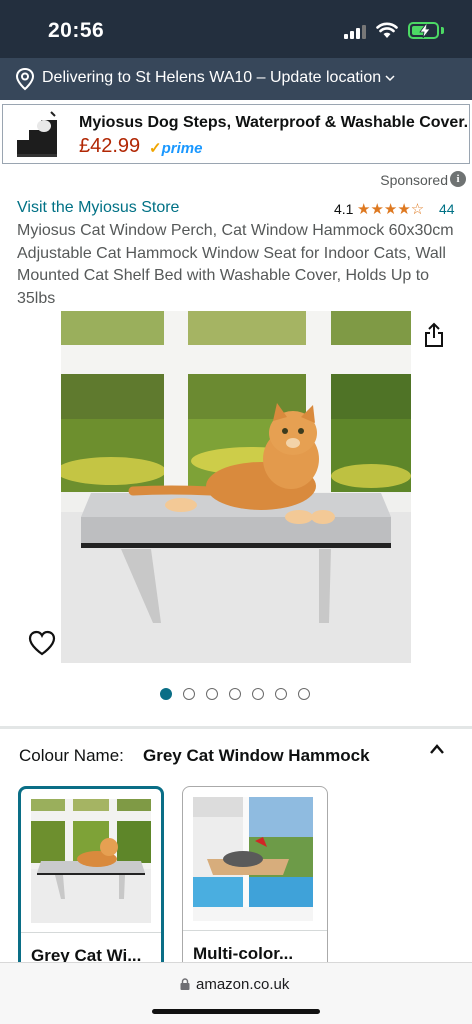  What do you see at coordinates (236, 29) in the screenshot?
I see `status-bar: 20:56` at bounding box center [236, 29].